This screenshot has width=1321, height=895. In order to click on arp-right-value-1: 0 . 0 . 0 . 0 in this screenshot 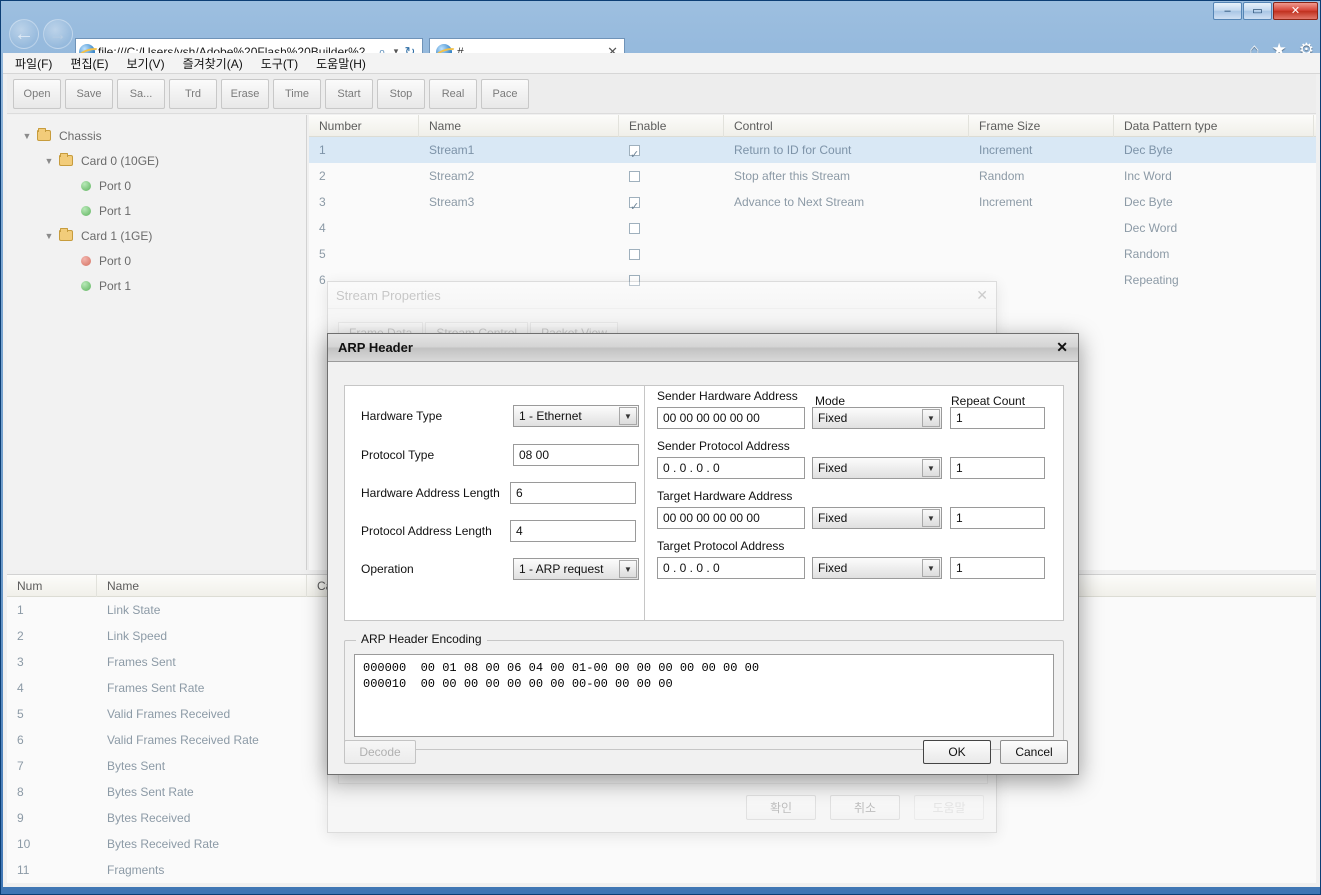, I will do `click(731, 468)`.